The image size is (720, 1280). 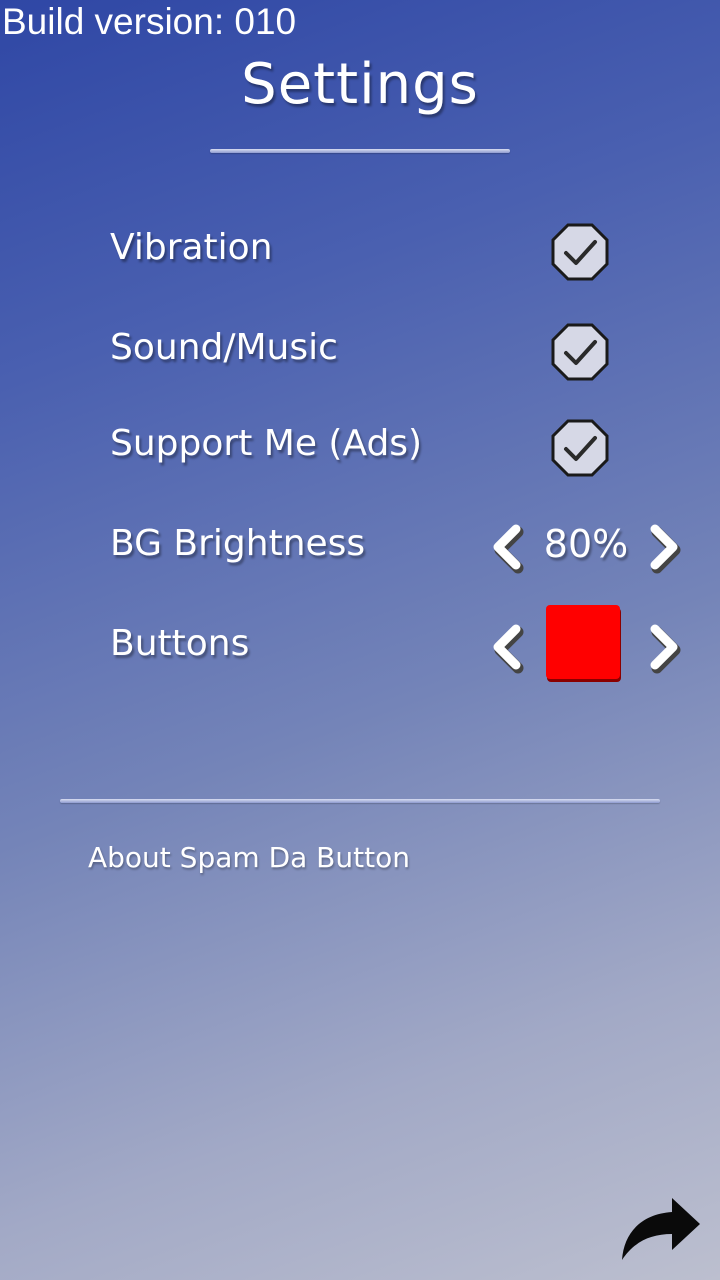 What do you see at coordinates (360, 151) in the screenshot?
I see `title-divider` at bounding box center [360, 151].